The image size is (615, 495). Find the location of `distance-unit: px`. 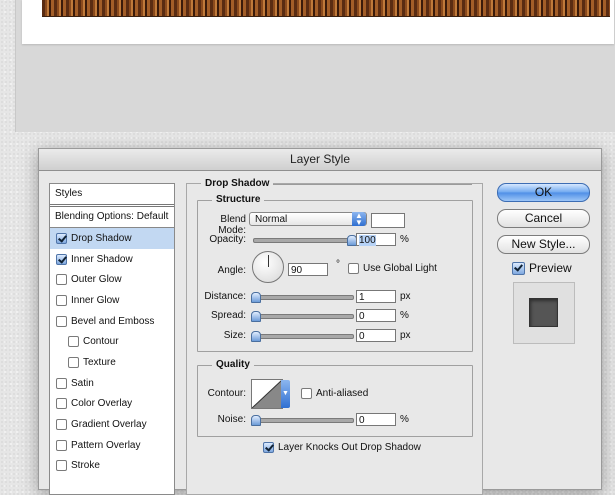

distance-unit: px is located at coordinates (405, 296).